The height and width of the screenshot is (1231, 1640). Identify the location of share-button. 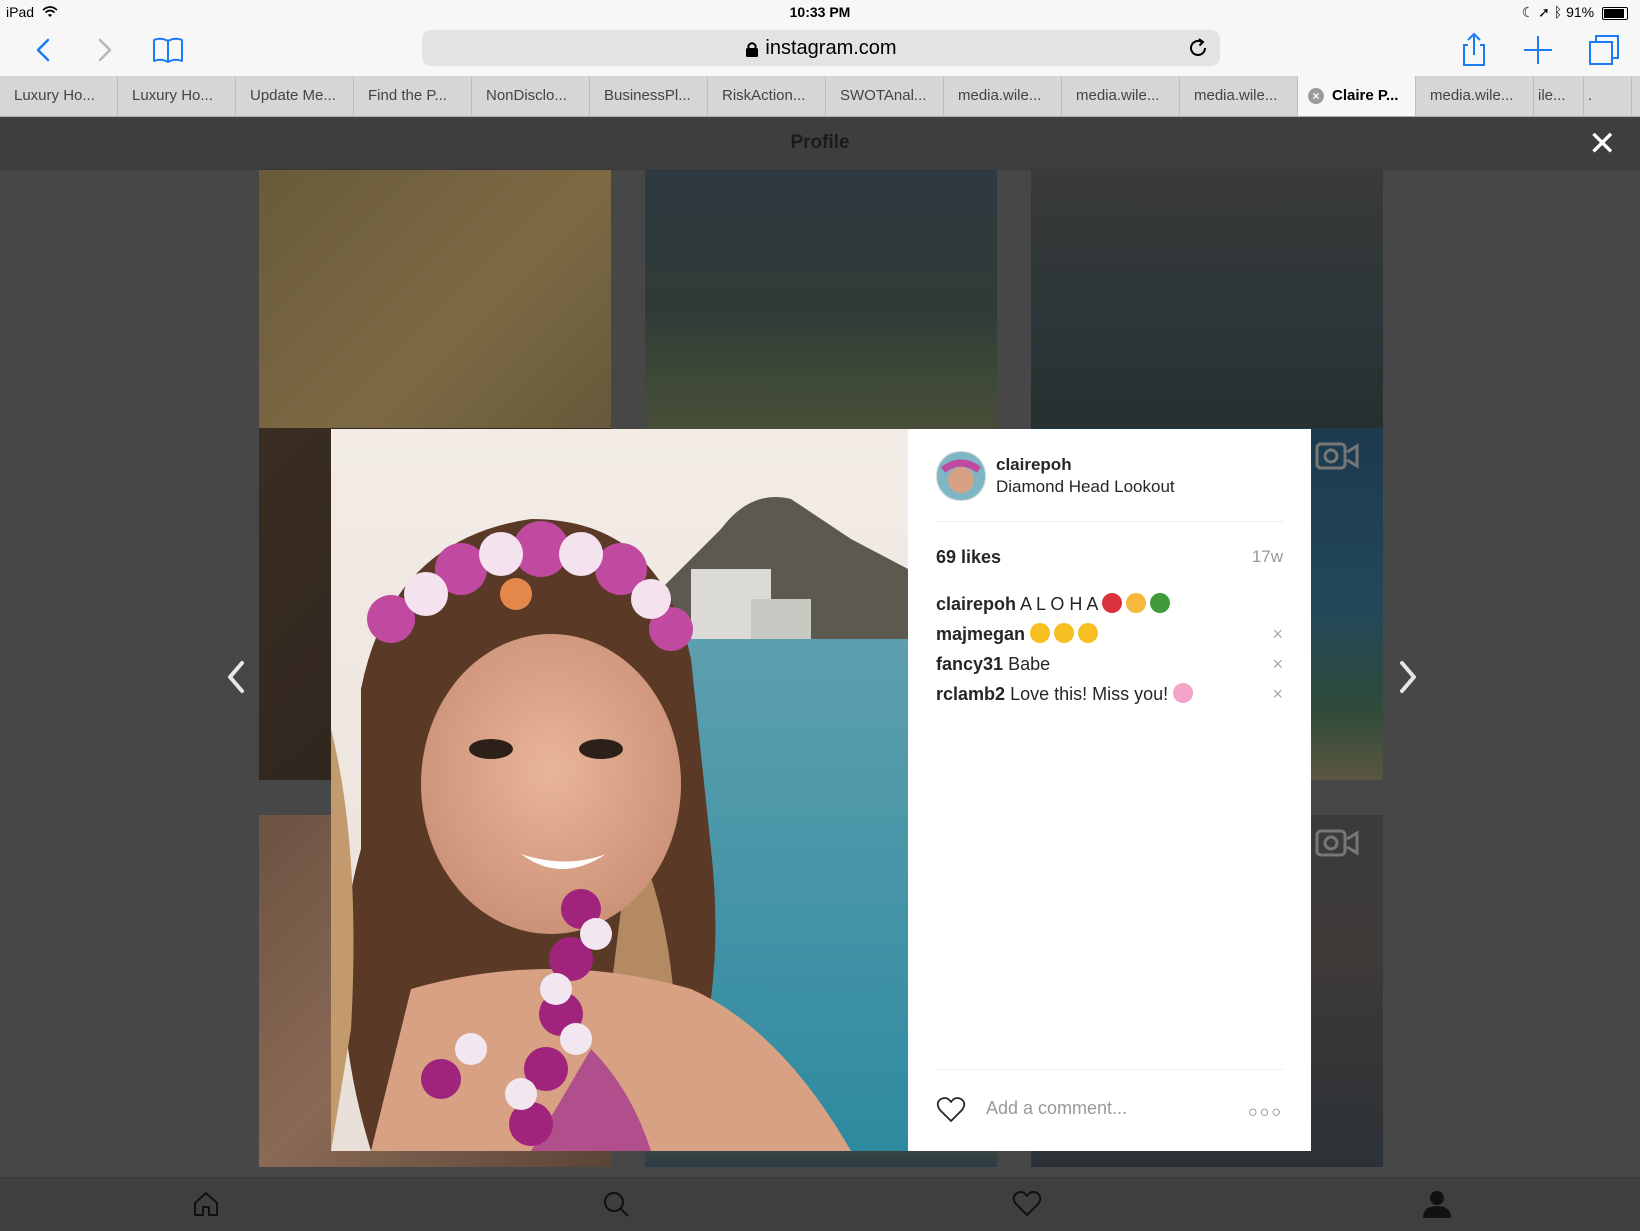
(1474, 50).